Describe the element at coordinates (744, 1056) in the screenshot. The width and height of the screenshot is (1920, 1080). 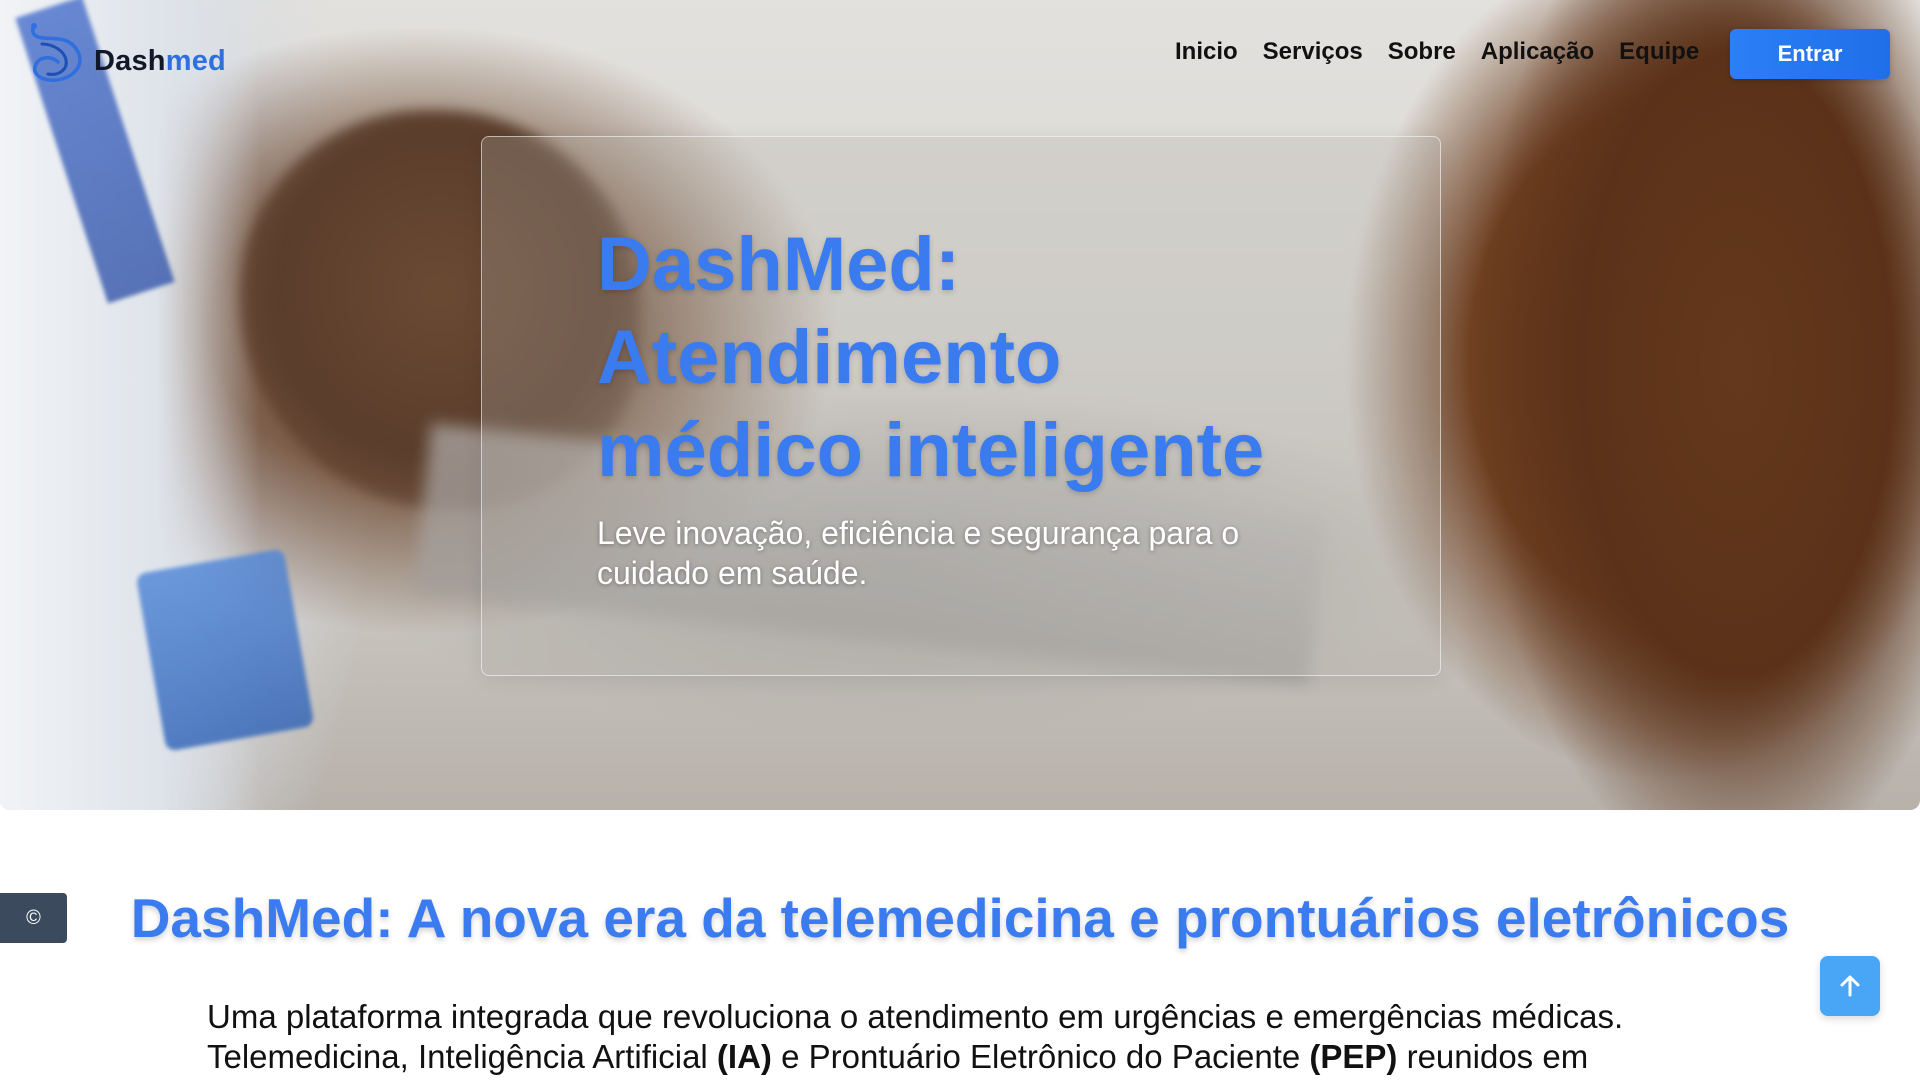
I see `section-description-ia: (IA)` at that location.